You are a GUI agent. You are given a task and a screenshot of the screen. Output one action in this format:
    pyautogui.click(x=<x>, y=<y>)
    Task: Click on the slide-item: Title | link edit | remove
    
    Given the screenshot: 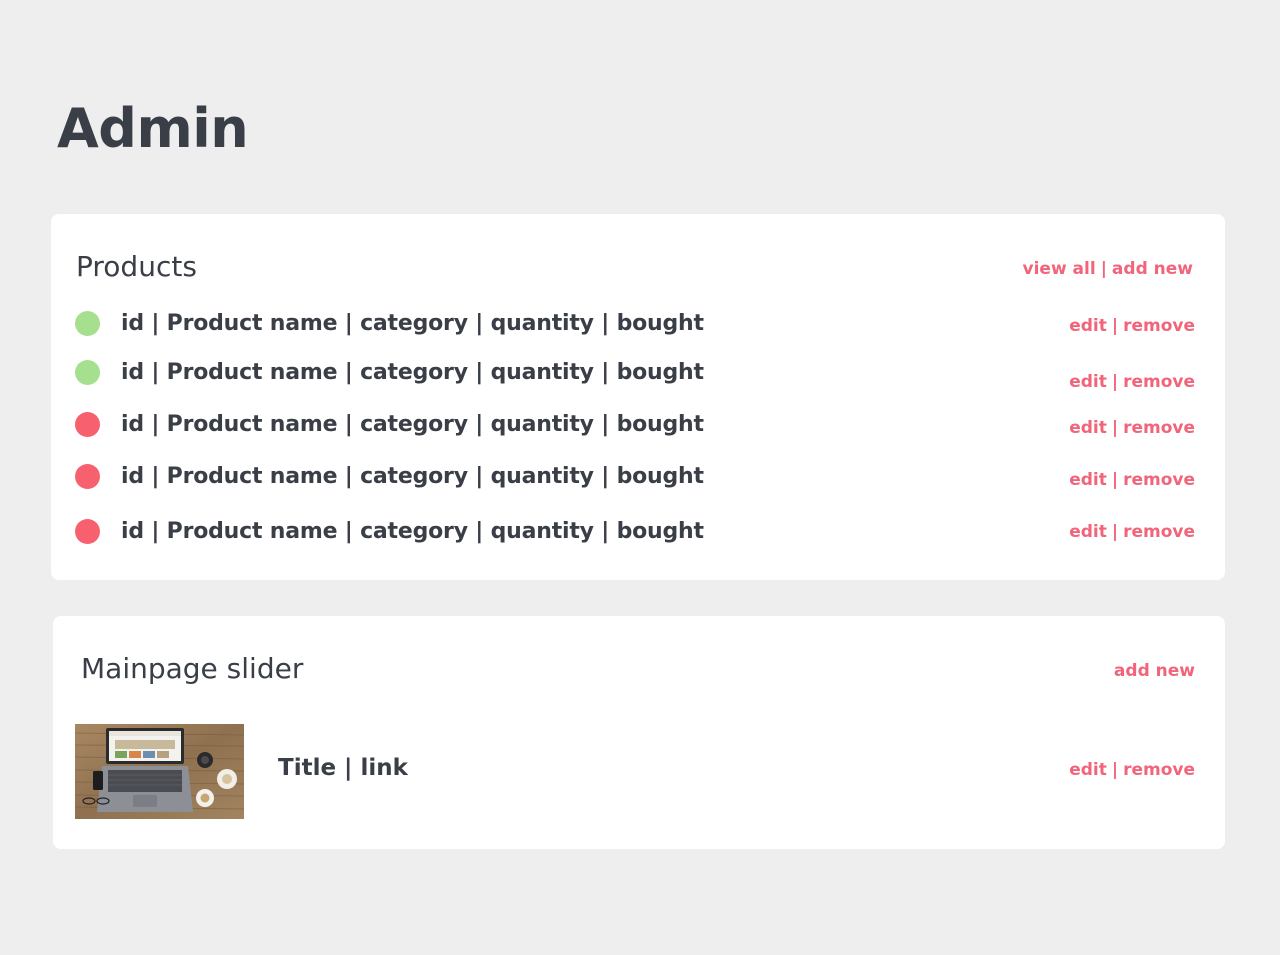 What is the action you would take?
    pyautogui.click(x=635, y=771)
    